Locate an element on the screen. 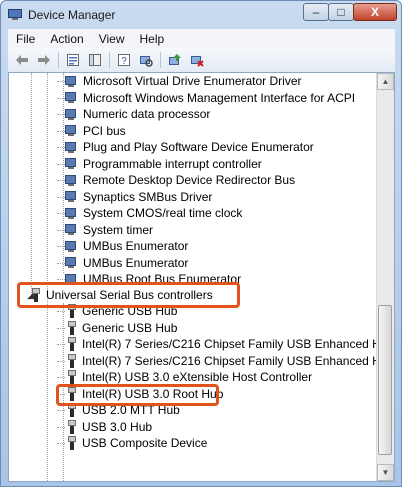  device-label: USB Composite Device is located at coordinates (145, 443).